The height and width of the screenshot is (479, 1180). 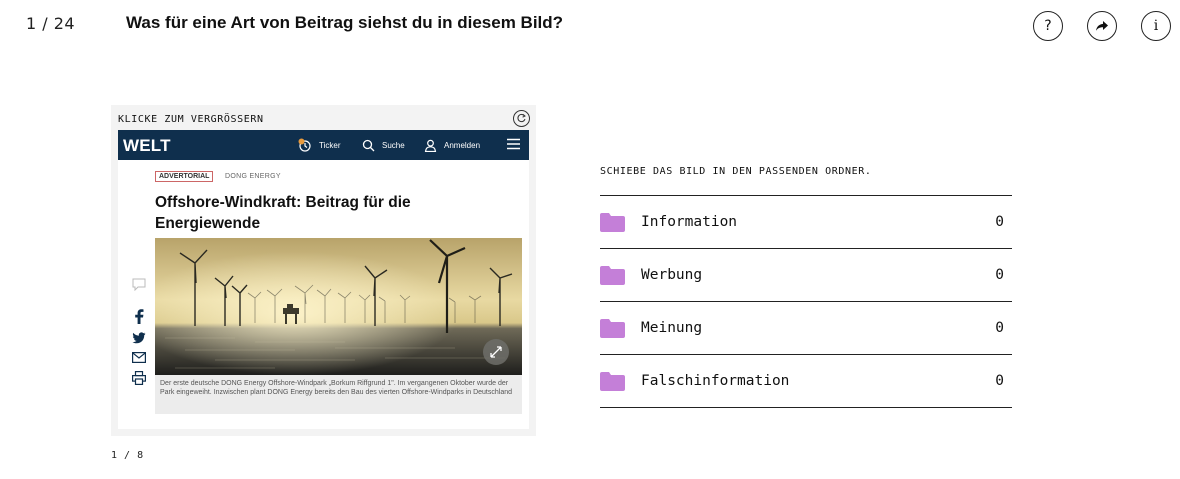 What do you see at coordinates (672, 275) in the screenshot?
I see `folder-name: Werbung` at bounding box center [672, 275].